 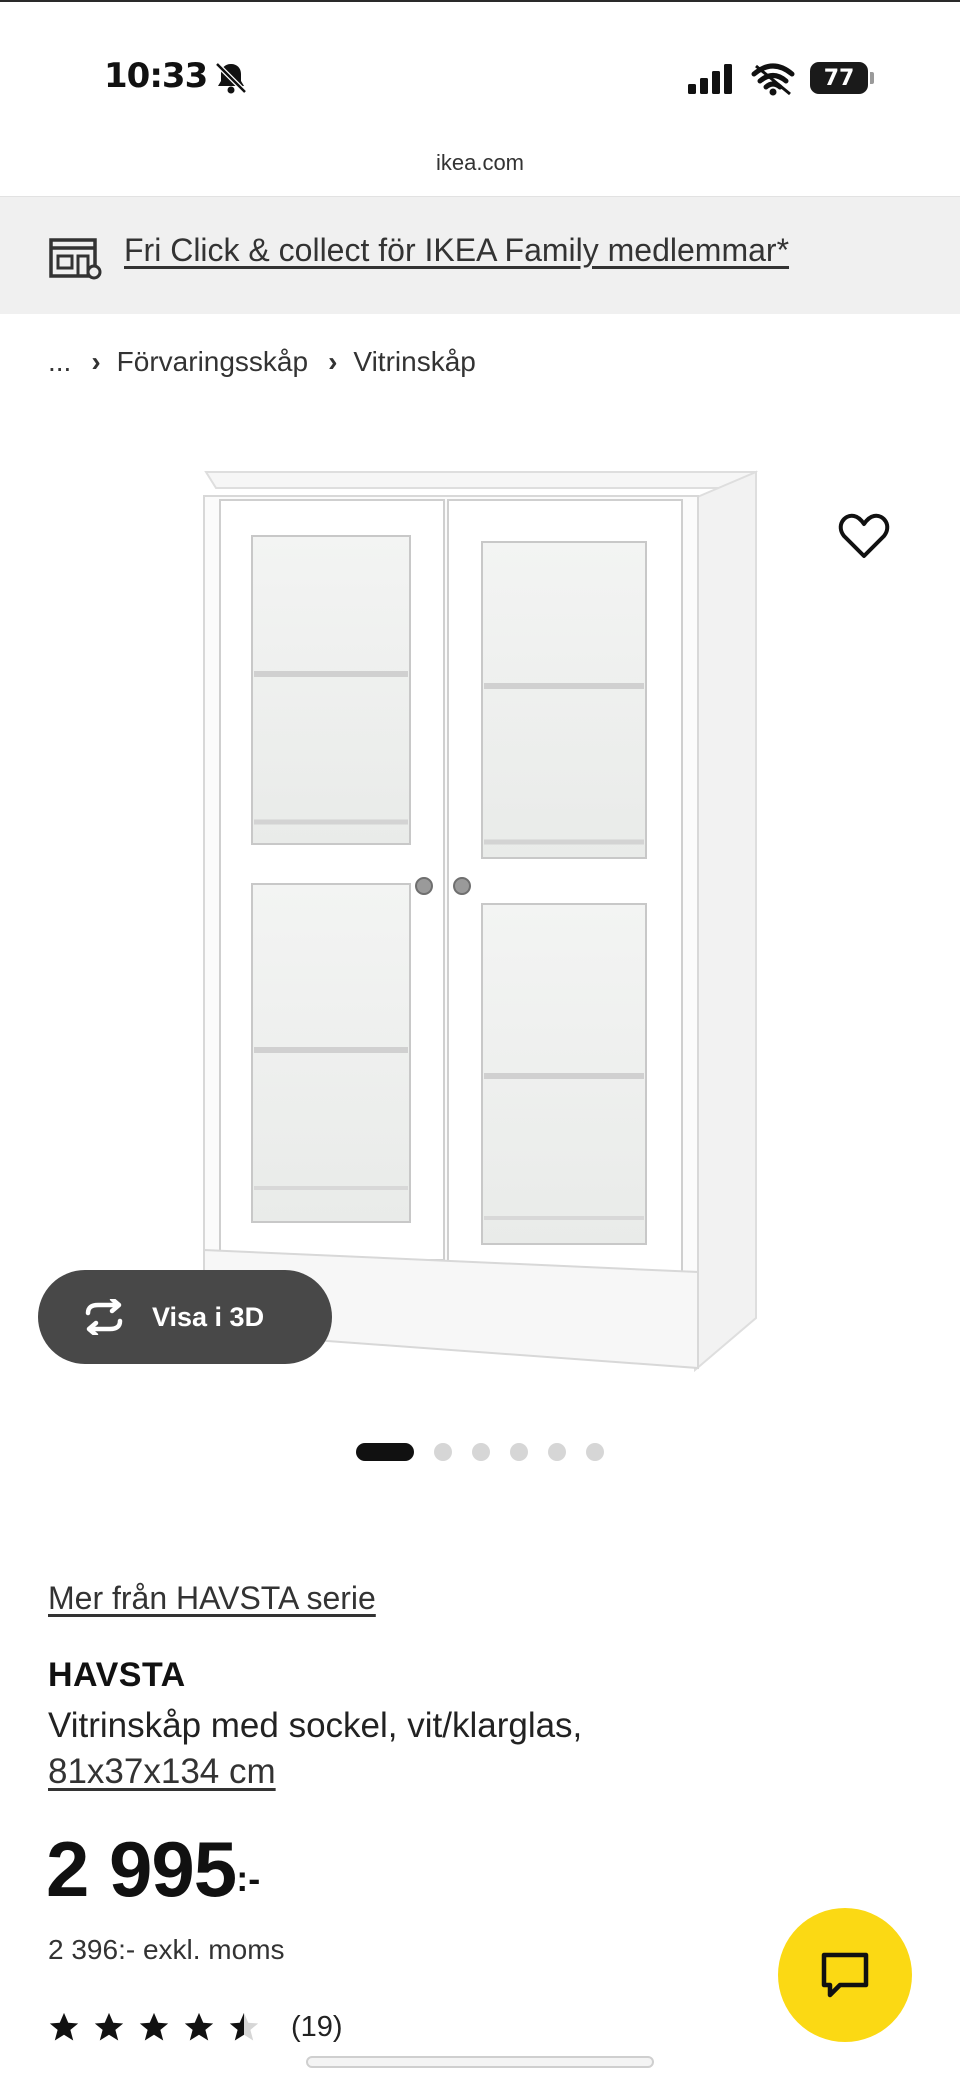 I want to click on price-value: 2 995, so click(x=141, y=1869).